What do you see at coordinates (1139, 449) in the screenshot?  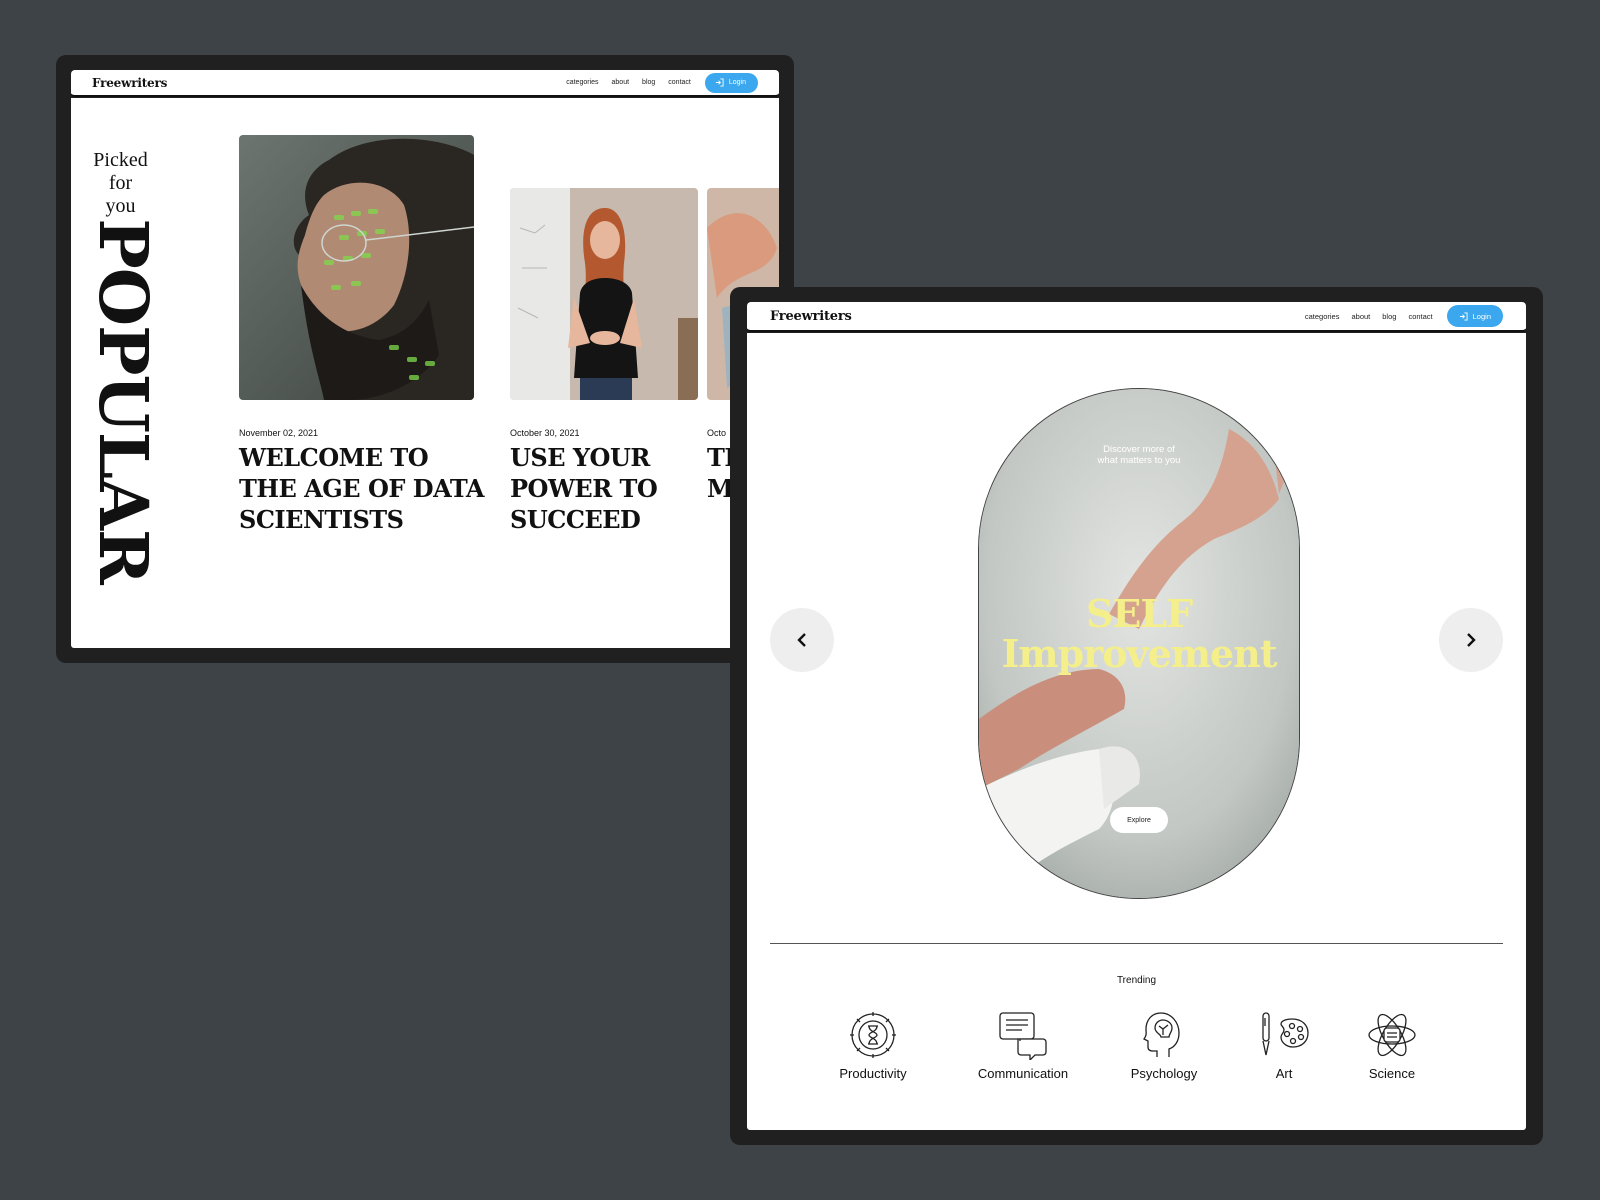 I see `hero-subtitle-line: Discover more of` at bounding box center [1139, 449].